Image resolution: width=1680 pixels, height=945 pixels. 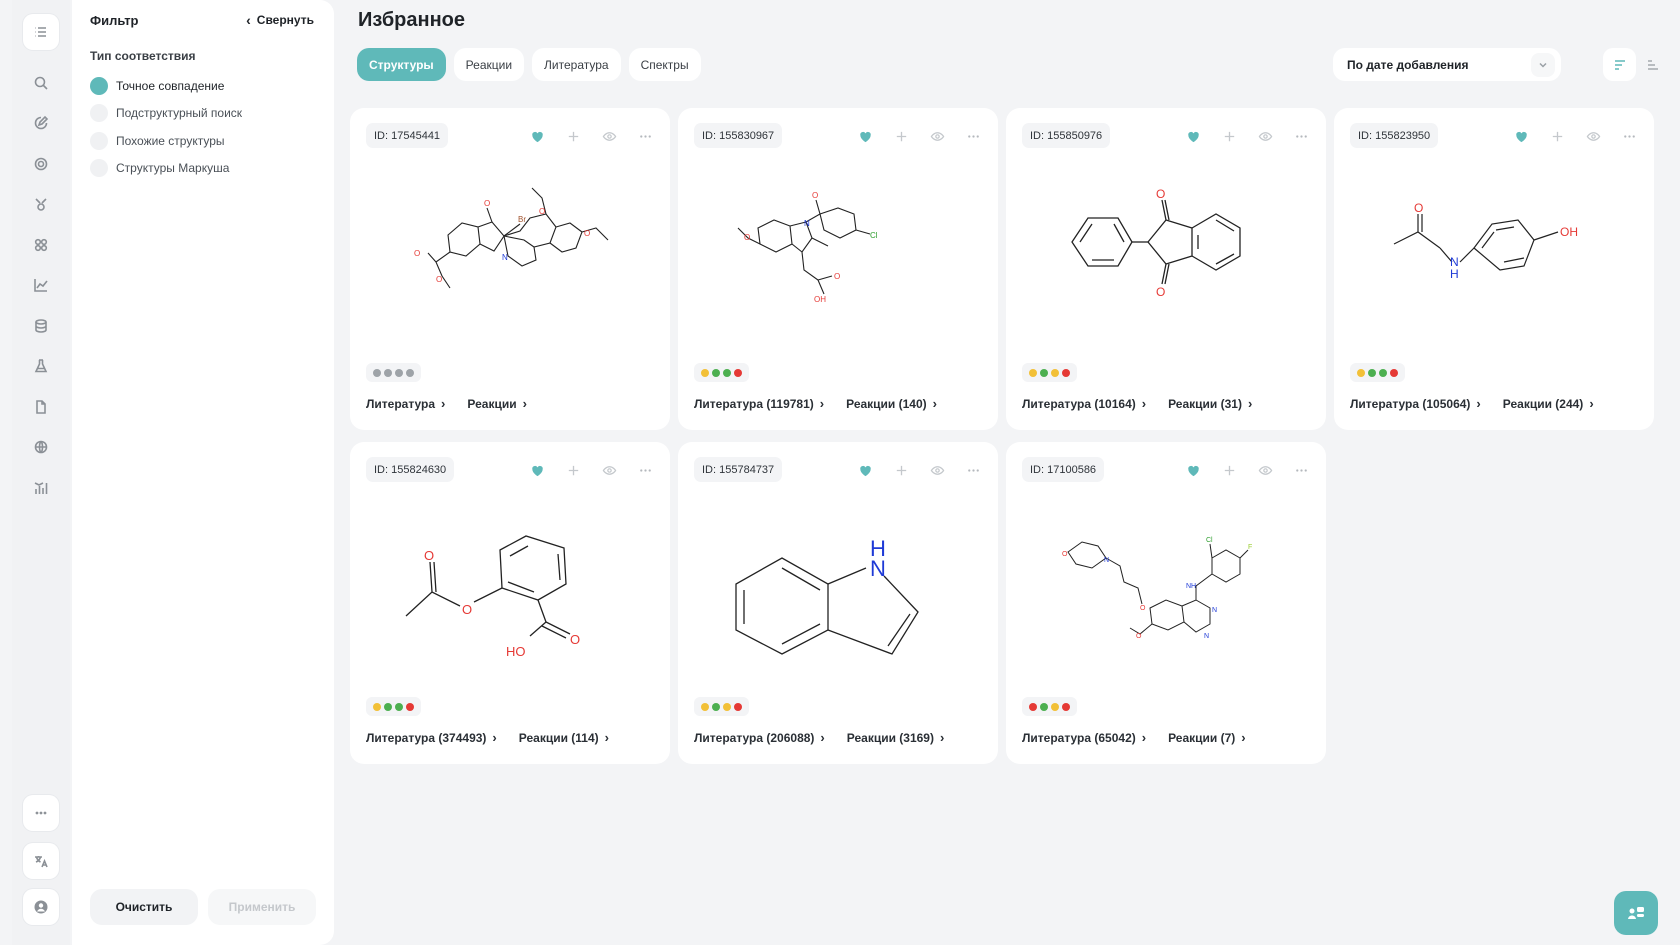 I want to click on database-icon, so click(x=41, y=326).